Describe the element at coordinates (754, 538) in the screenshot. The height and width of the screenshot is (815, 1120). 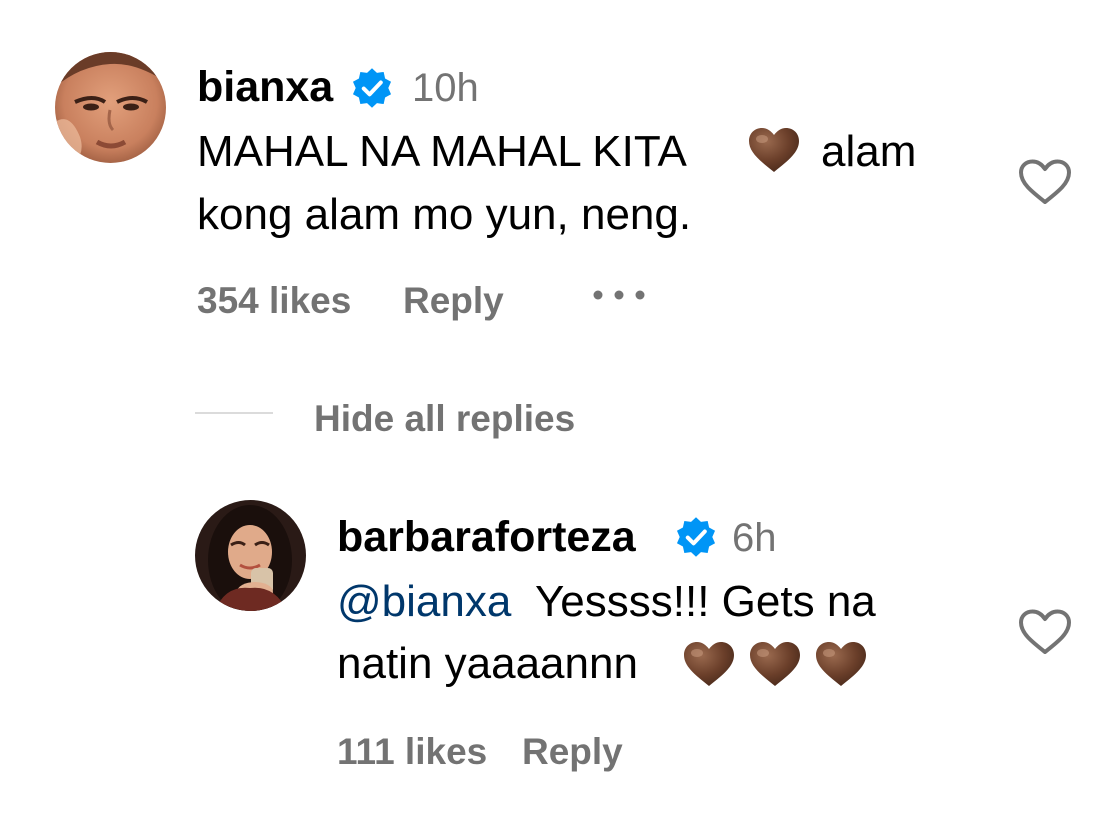
I see `reply-time: 6h` at that location.